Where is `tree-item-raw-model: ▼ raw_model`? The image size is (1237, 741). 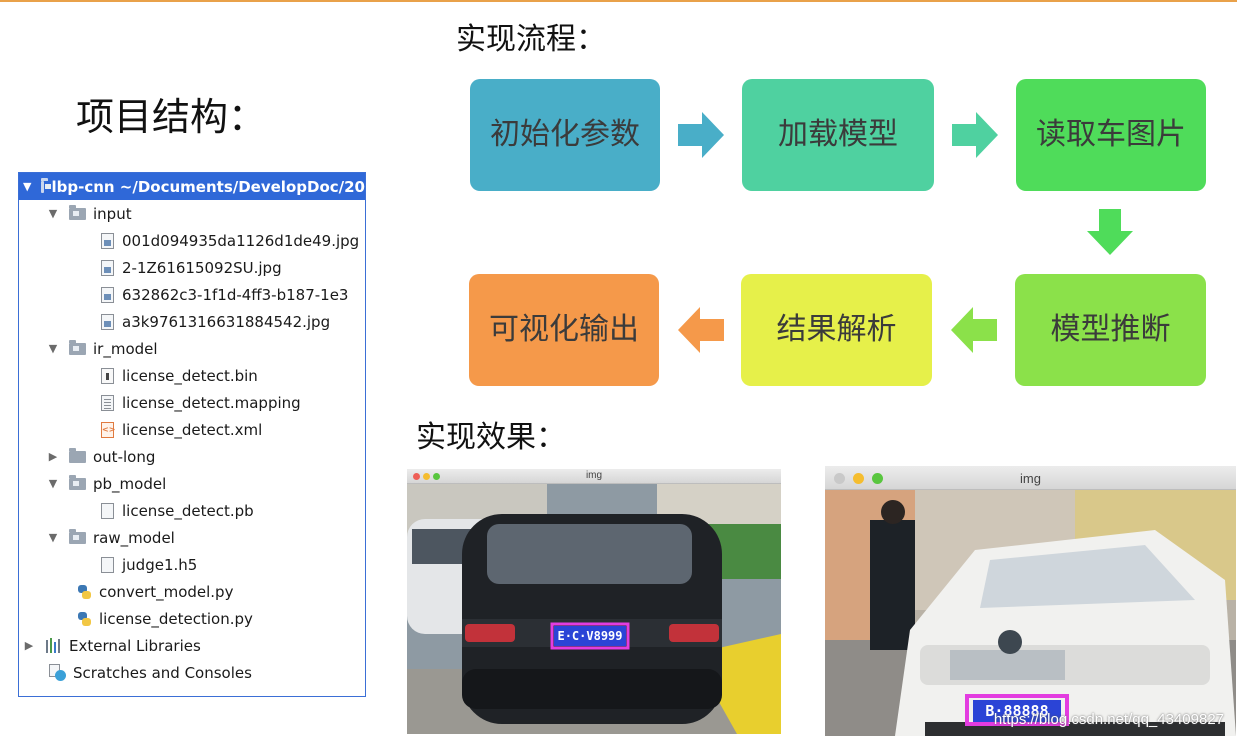
tree-item-raw-model: ▼ raw_model is located at coordinates (192, 537).